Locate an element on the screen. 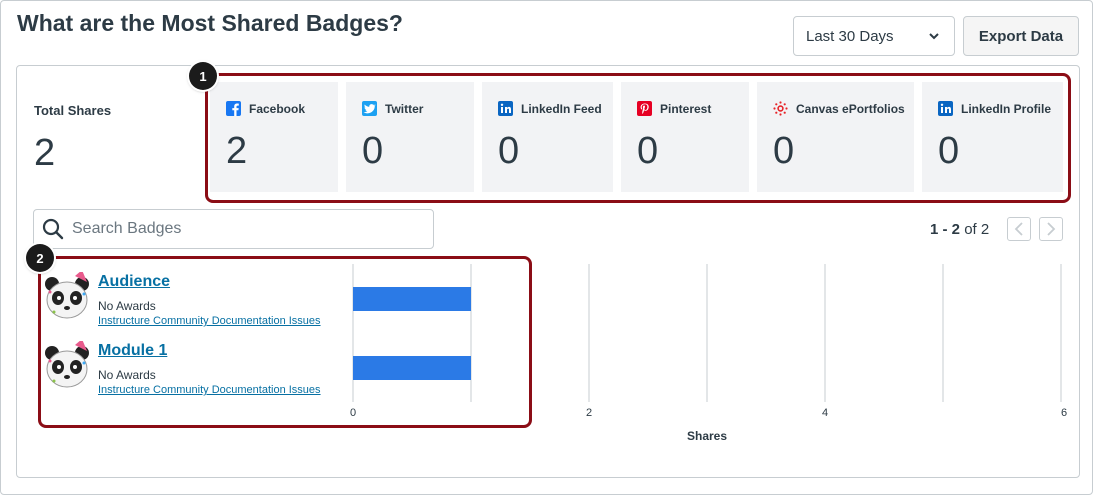  pagination-range: 1 - 2 is located at coordinates (945, 229).